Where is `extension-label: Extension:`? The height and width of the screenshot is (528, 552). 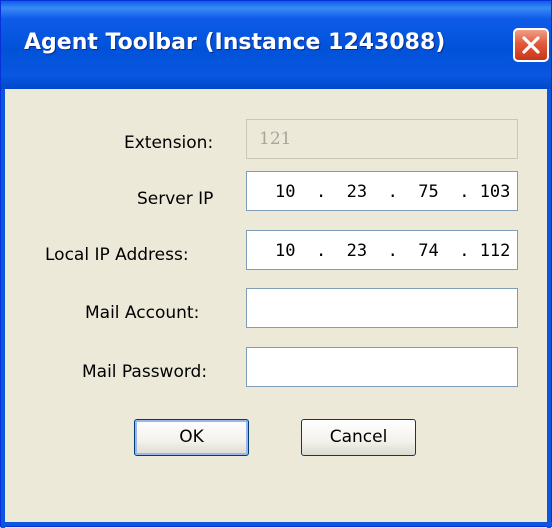
extension-label: Extension: is located at coordinates (169, 143).